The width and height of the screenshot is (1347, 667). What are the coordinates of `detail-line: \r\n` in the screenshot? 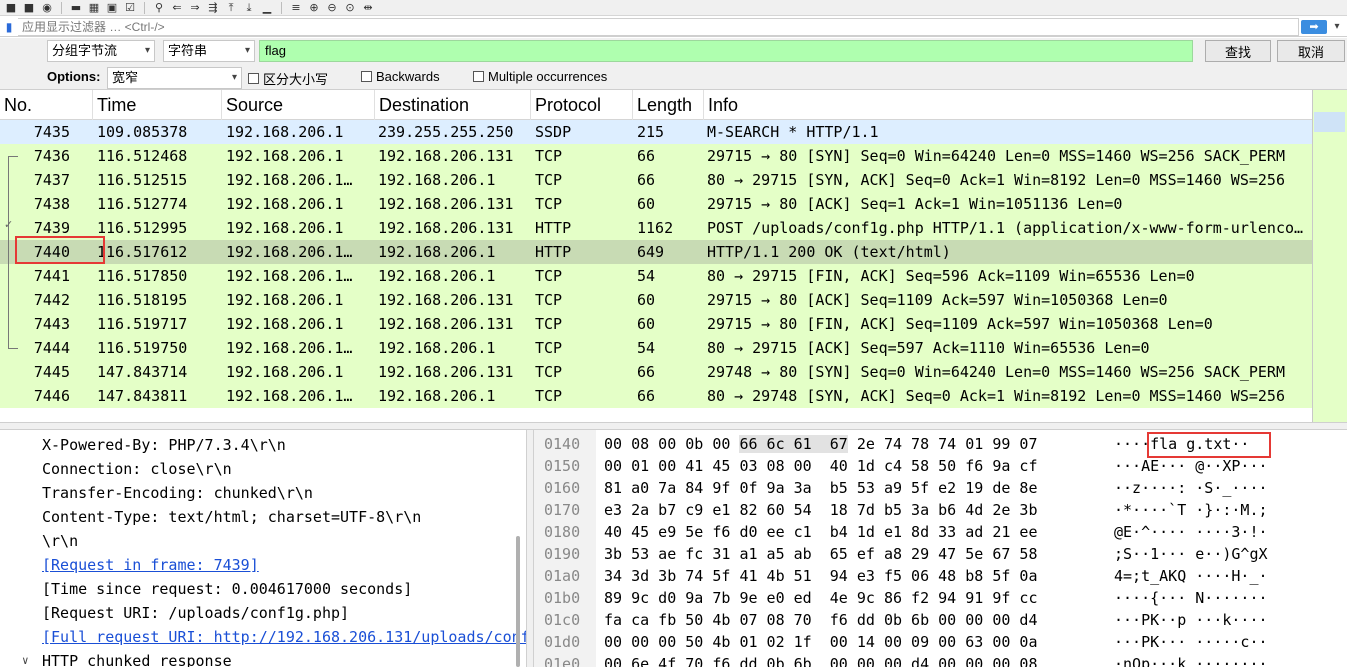 It's located at (60, 541).